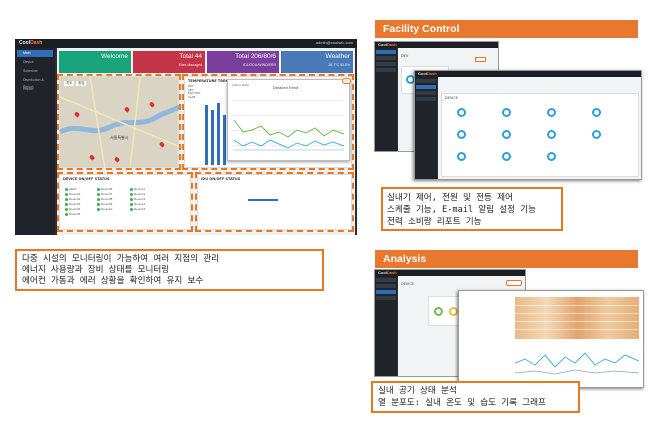 Image resolution: width=650 pixels, height=425 pixels. What do you see at coordinates (405, 56) in the screenshot?
I see `shot1-label: DEV` at bounding box center [405, 56].